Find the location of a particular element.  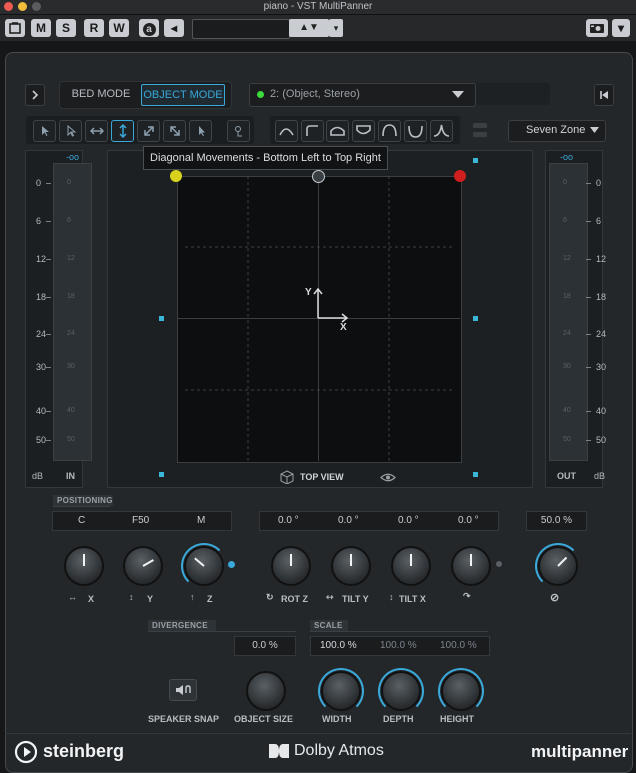

depth-knob is located at coordinates (401, 691).